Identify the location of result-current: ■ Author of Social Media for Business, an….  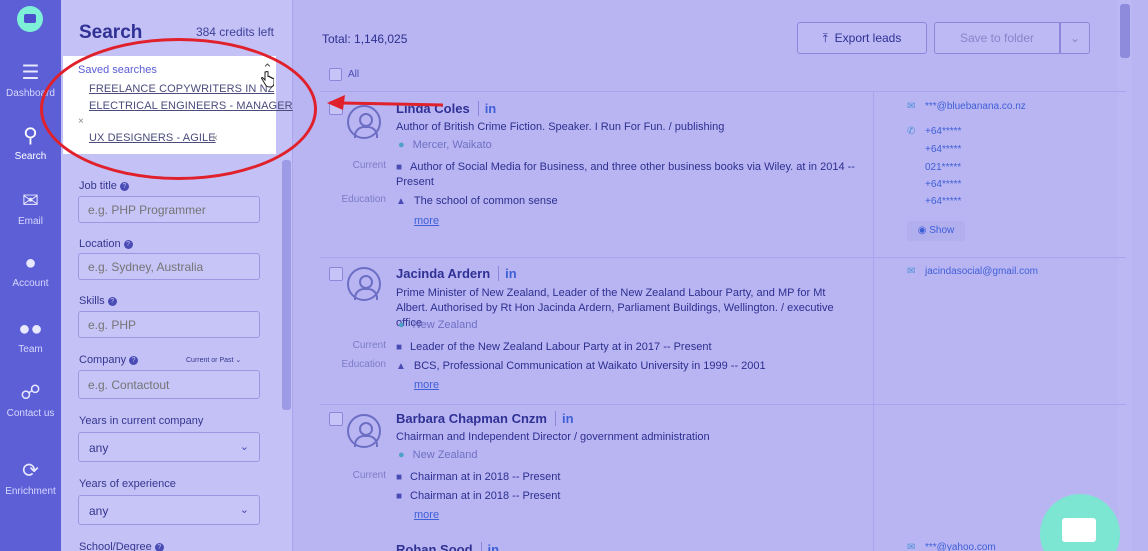
(625, 174).